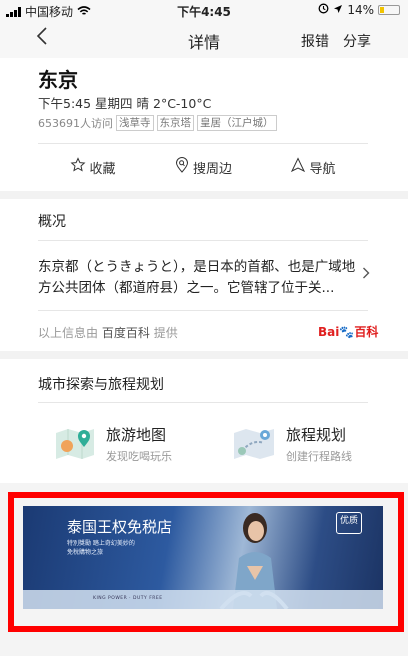 The image size is (408, 656). What do you see at coordinates (136, 435) in the screenshot?
I see `travel-map-title: 旅游地图` at bounding box center [136, 435].